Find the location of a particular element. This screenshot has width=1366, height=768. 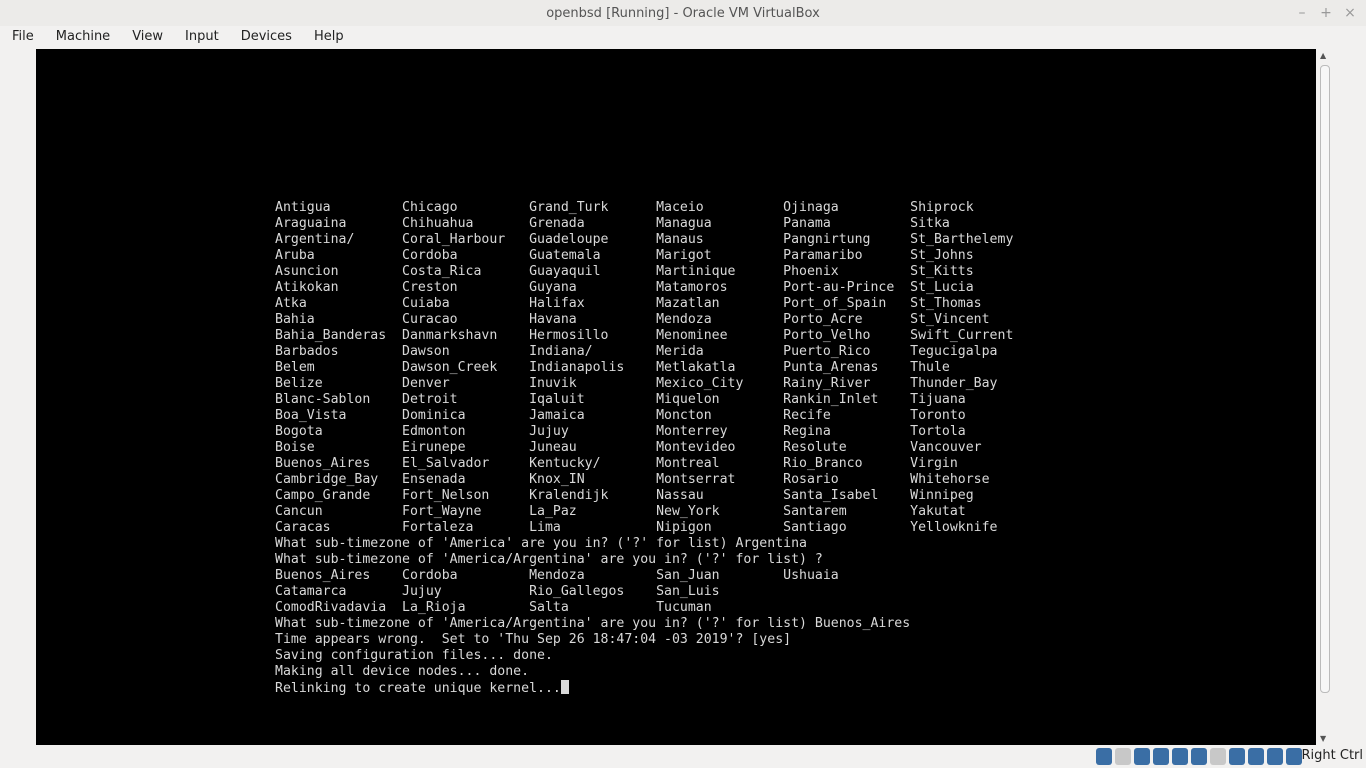

host-key-label: Right Ctrl is located at coordinates (1332, 755).